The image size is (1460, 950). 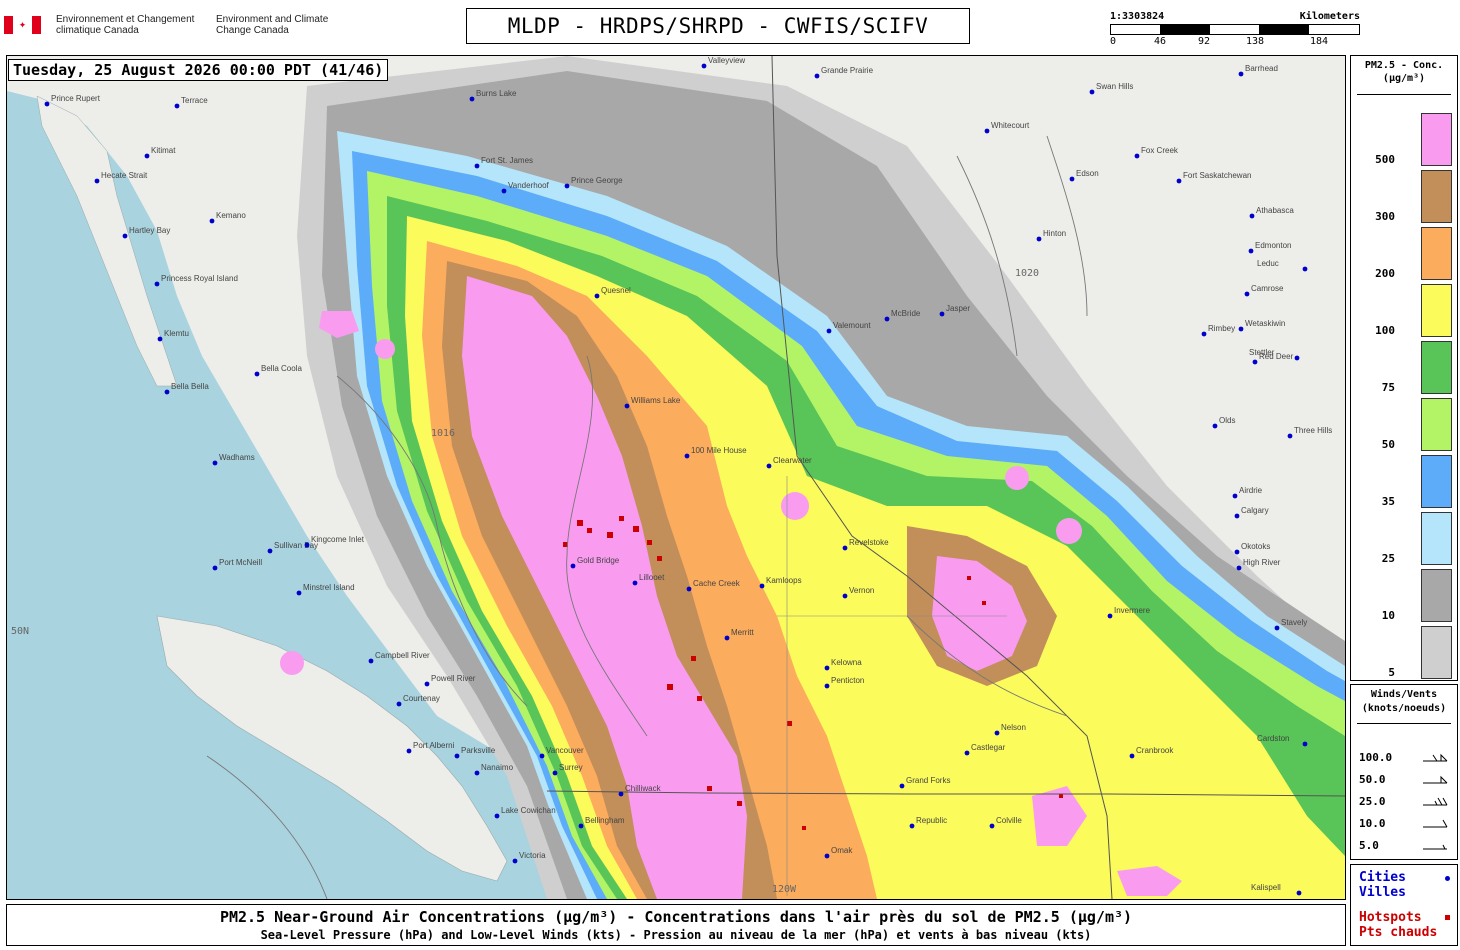 I want to click on city-label: Merritt, so click(x=742, y=632).